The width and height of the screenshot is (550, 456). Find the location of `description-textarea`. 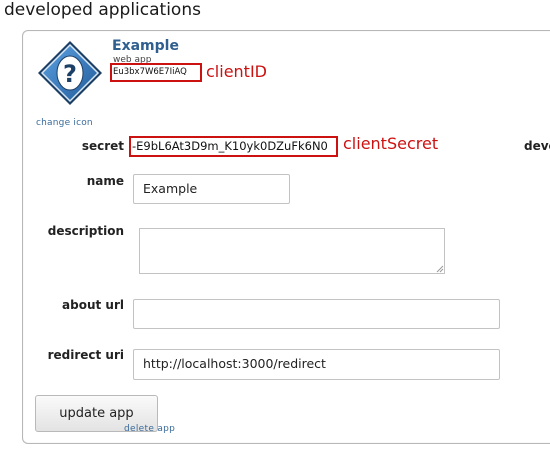

description-textarea is located at coordinates (292, 251).